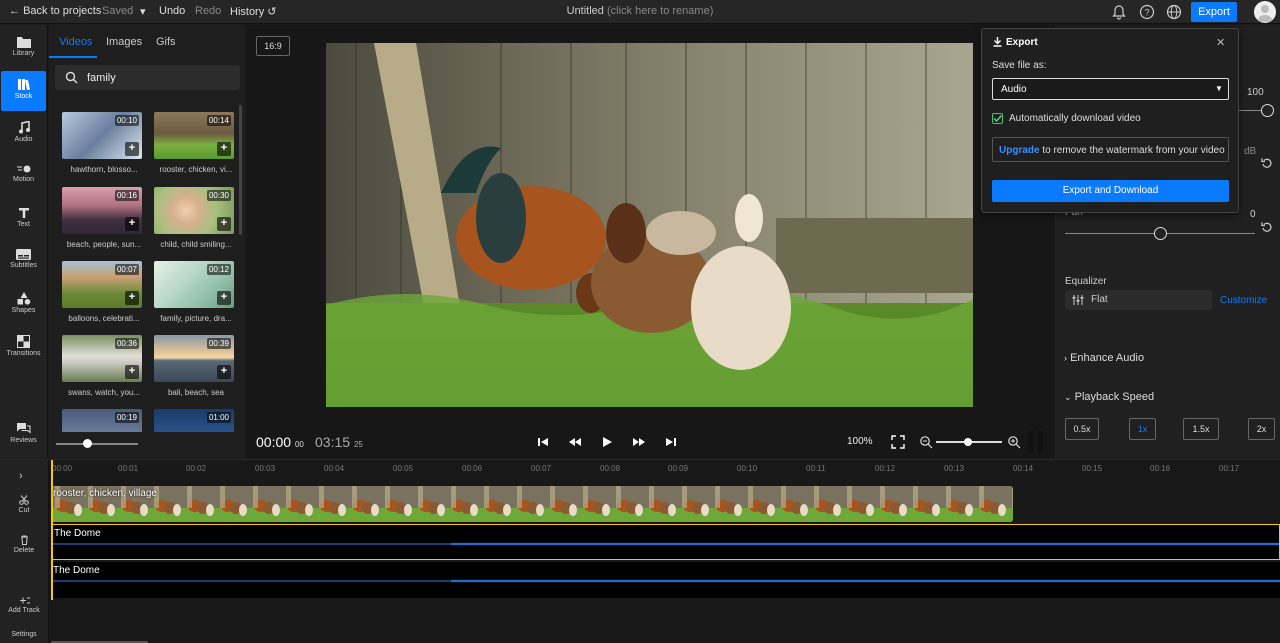 The height and width of the screenshot is (643, 1280). I want to click on media-scrollbar, so click(240, 170).